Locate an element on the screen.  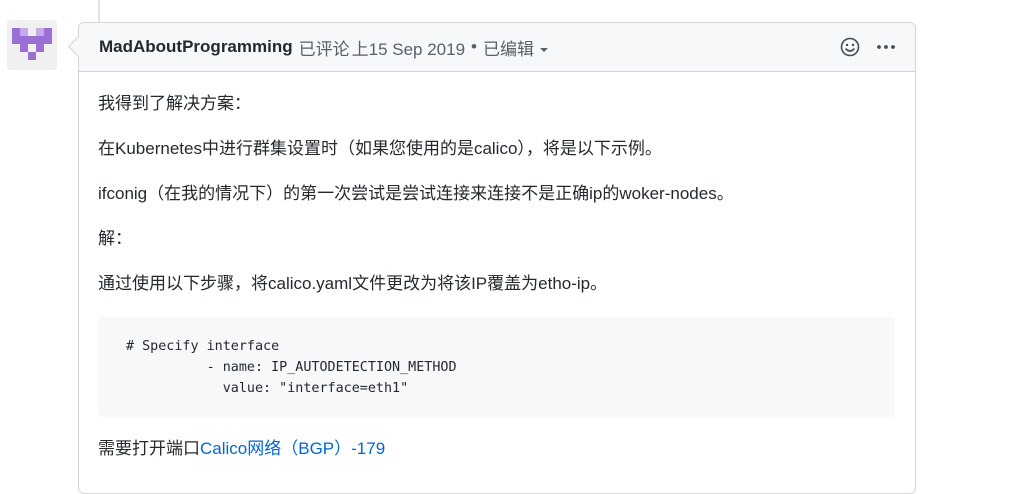
timeline-line is located at coordinates (99, 11).